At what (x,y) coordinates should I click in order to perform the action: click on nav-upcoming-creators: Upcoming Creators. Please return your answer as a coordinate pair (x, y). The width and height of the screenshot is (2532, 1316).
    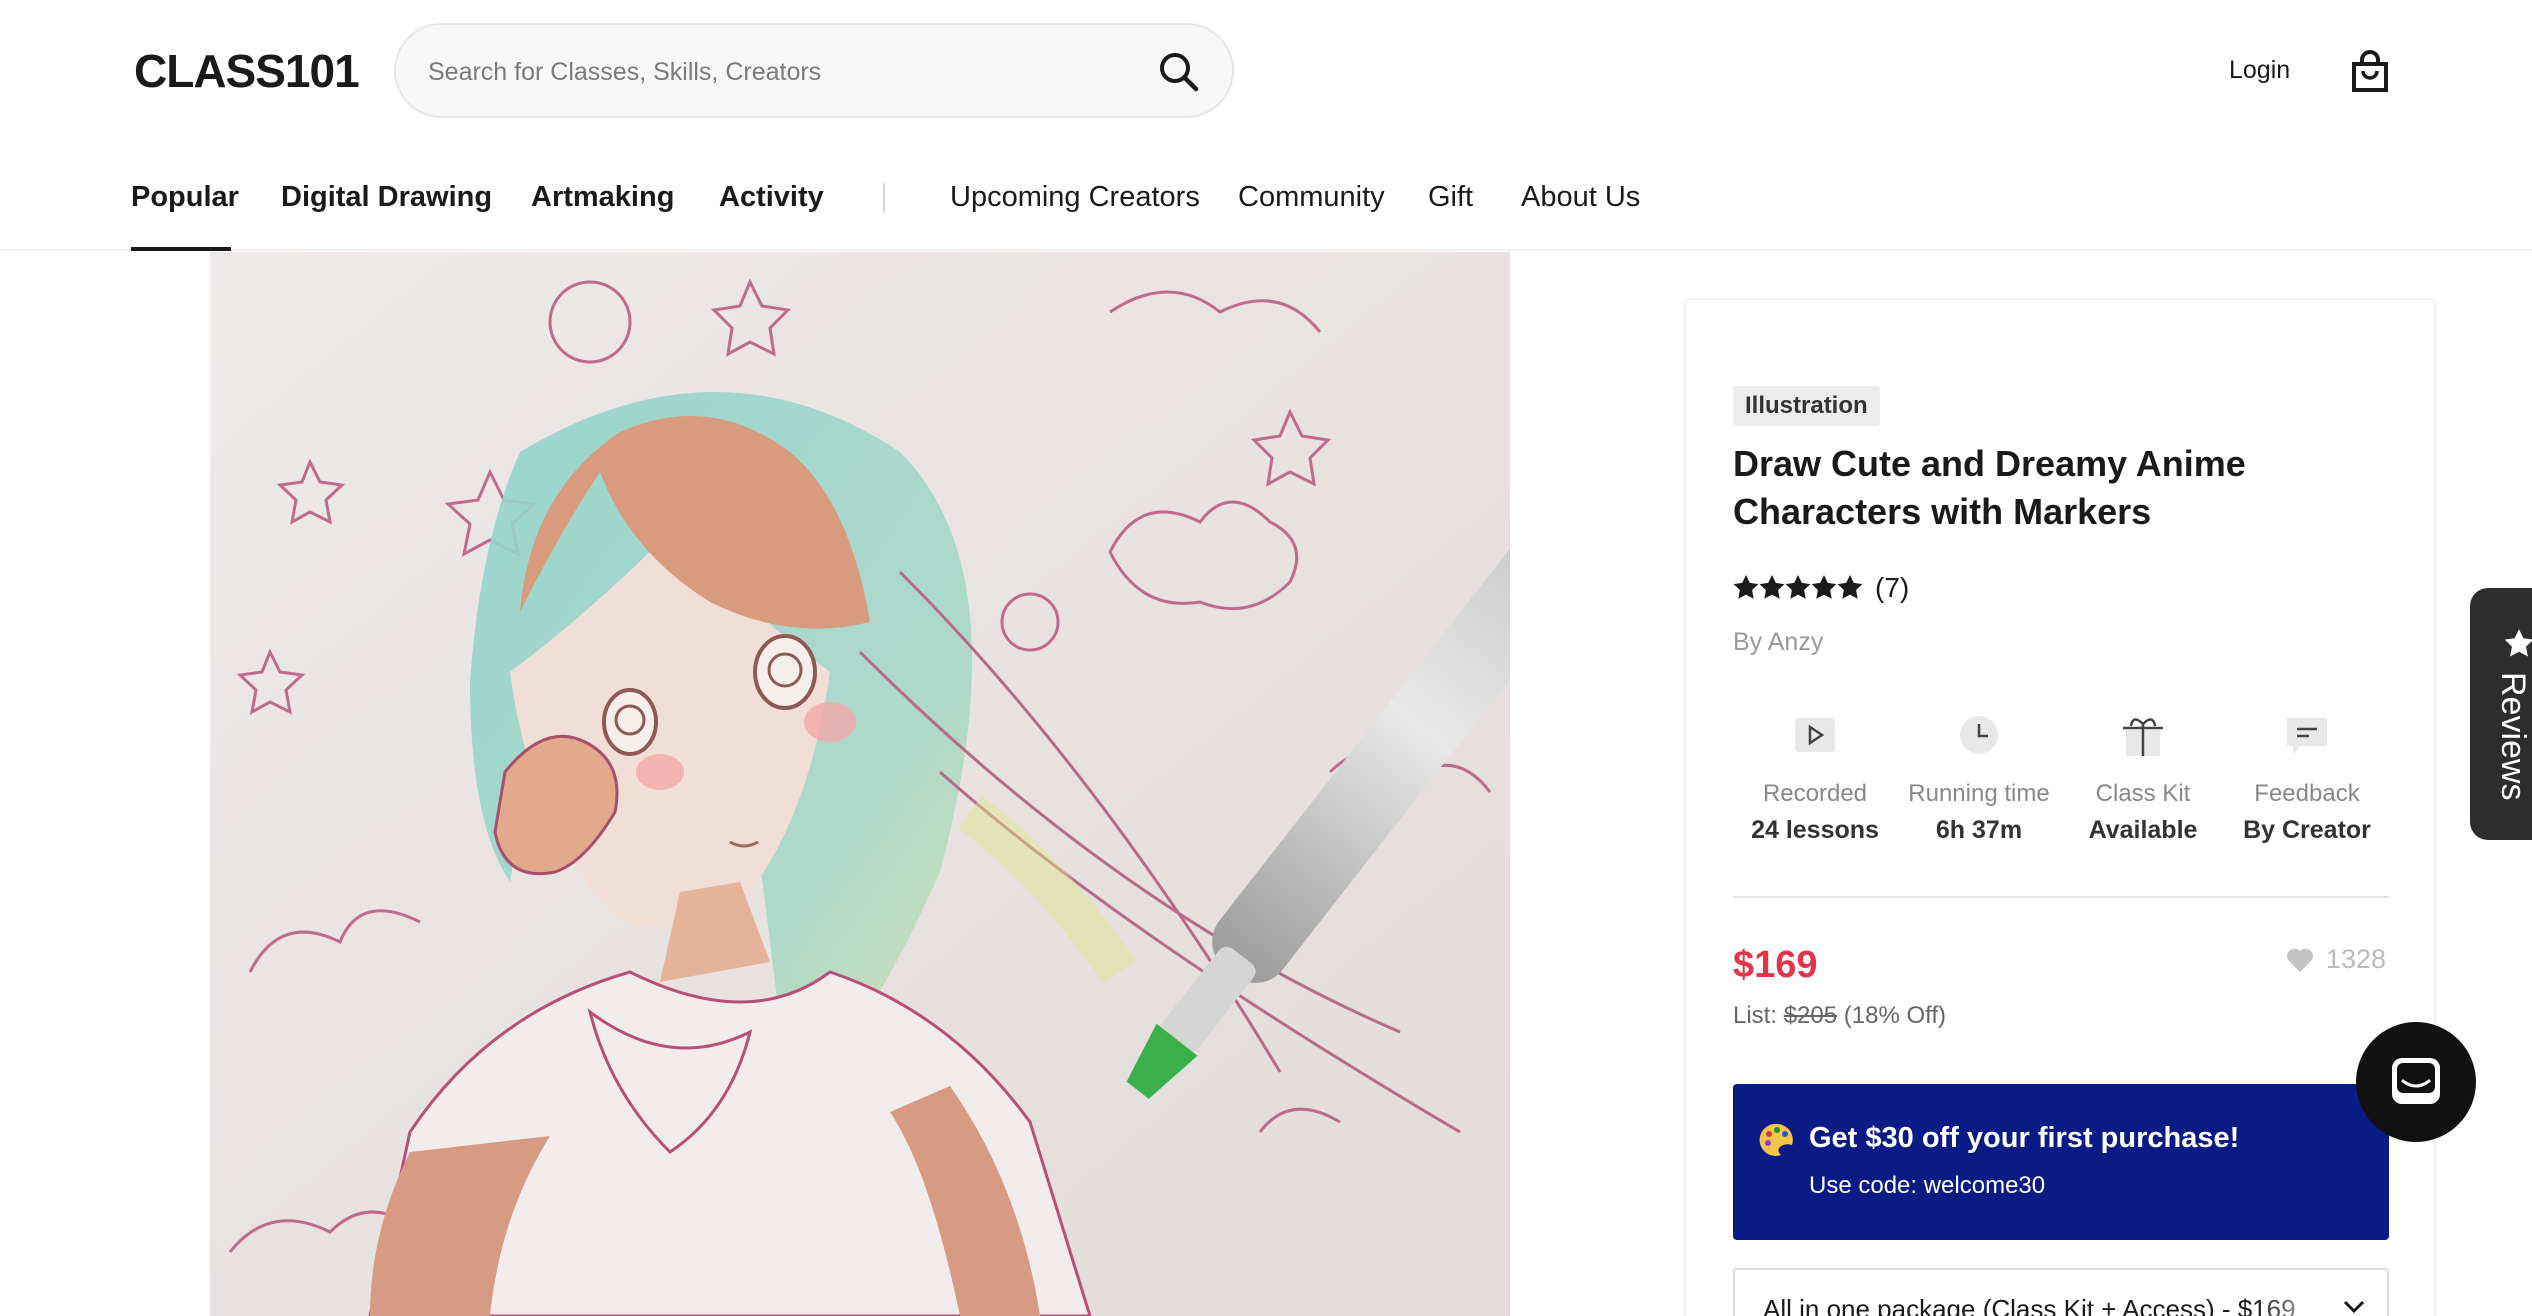
    Looking at the image, I should click on (1075, 197).